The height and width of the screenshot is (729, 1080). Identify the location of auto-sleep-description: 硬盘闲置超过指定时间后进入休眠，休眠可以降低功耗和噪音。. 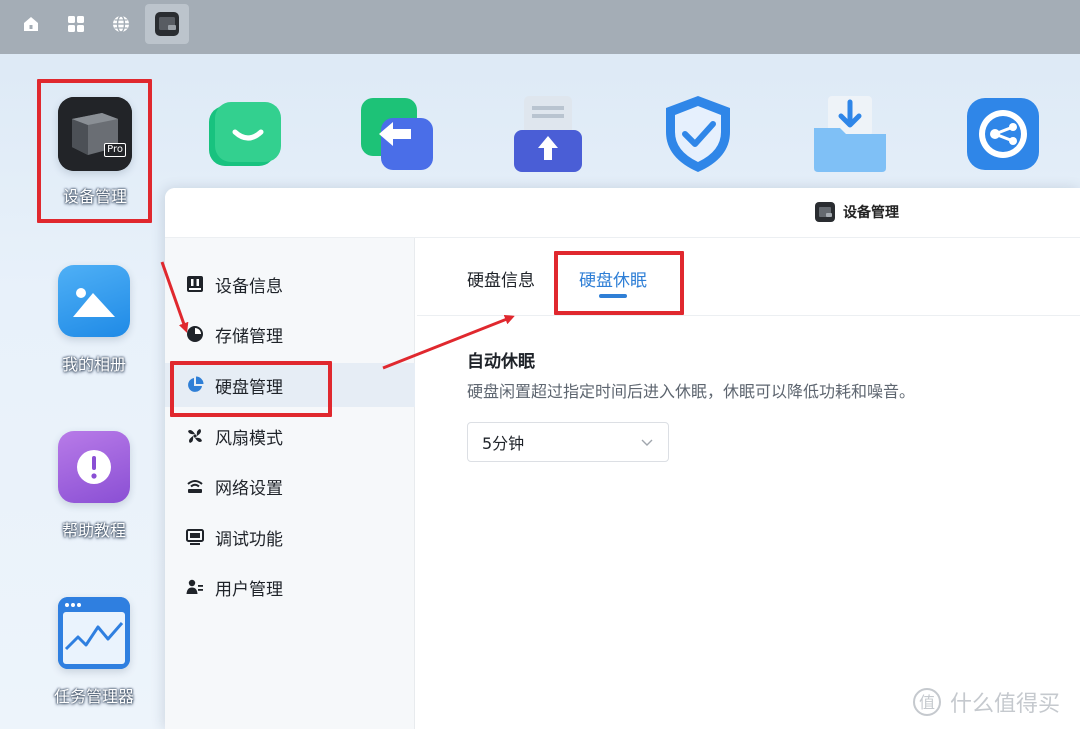
(691, 391).